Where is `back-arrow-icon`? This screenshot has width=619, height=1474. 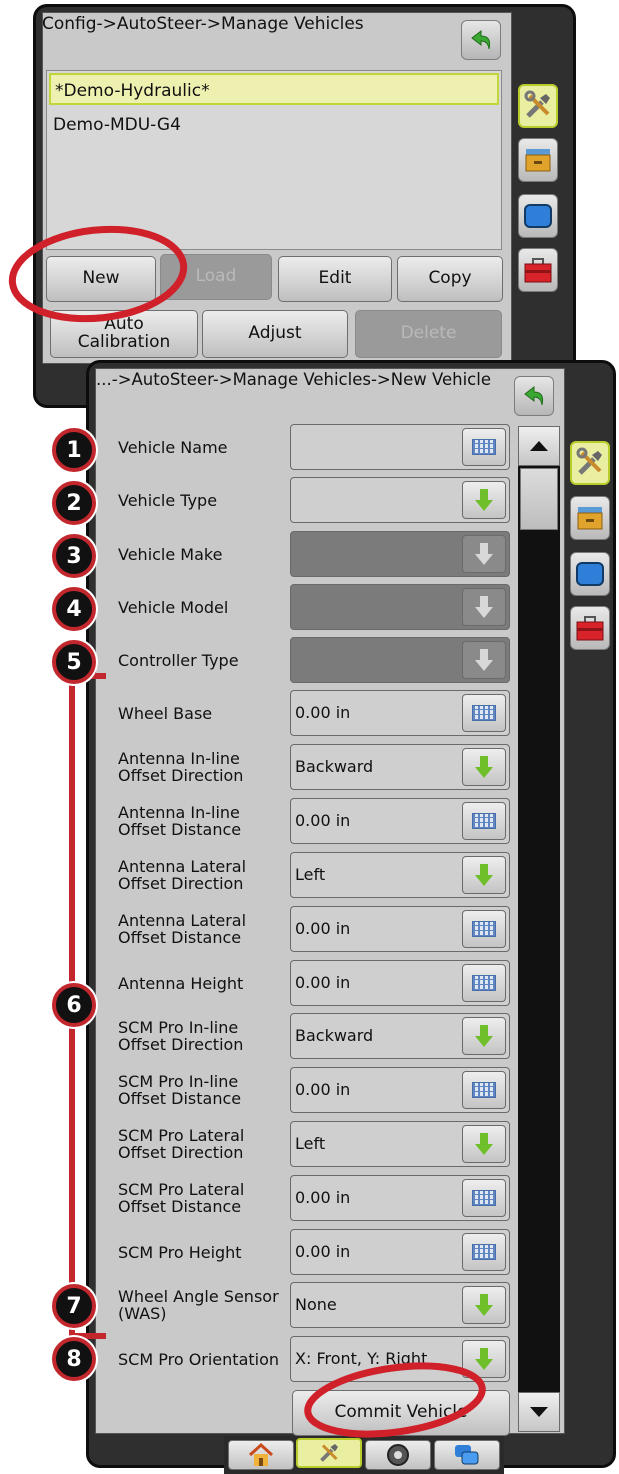 back-arrow-icon is located at coordinates (534, 395).